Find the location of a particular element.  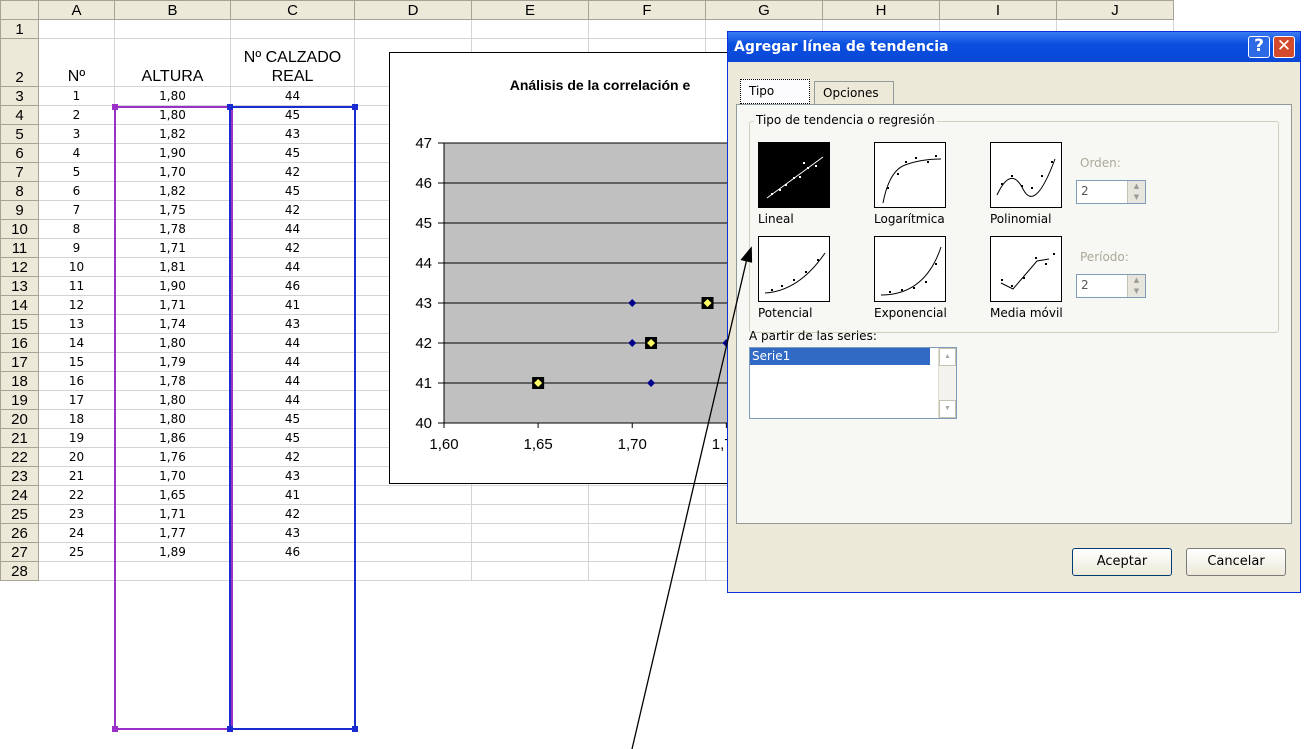

row-header: 11 is located at coordinates (19, 248).